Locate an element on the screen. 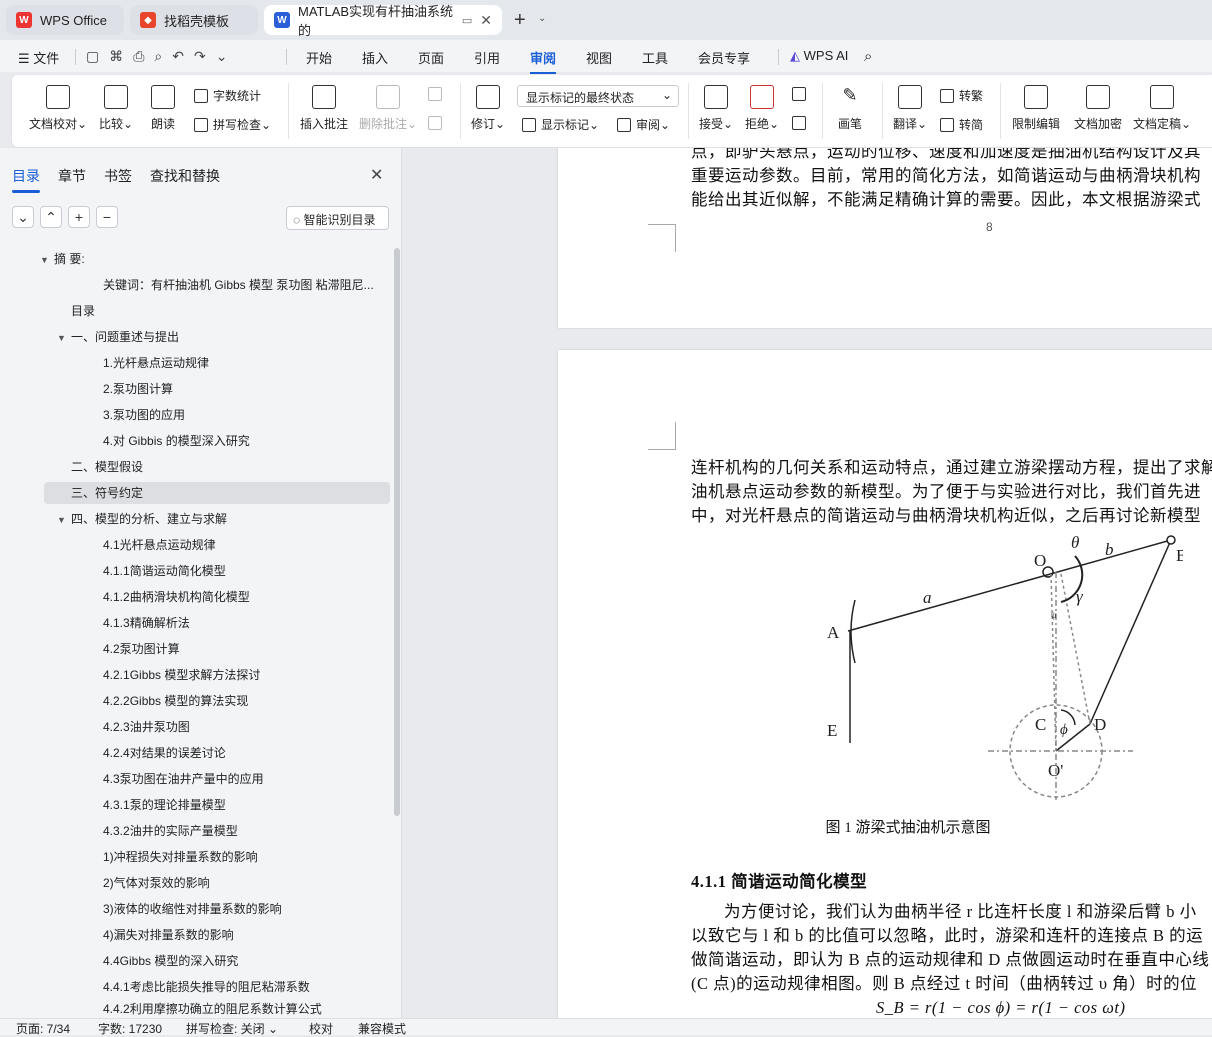  expand-icon: ⌃ is located at coordinates (51, 217).